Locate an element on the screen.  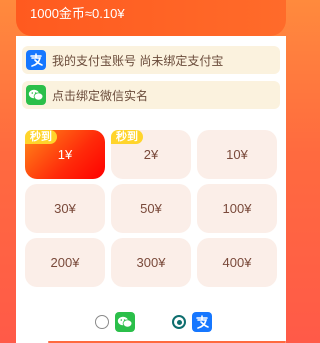
amount-option: 400¥ is located at coordinates (237, 262).